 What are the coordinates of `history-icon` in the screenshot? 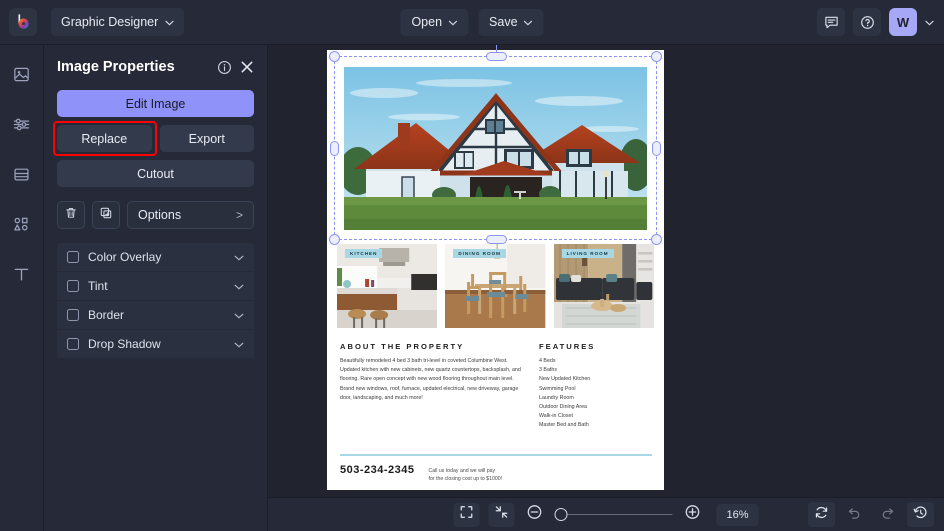 It's located at (920, 515).